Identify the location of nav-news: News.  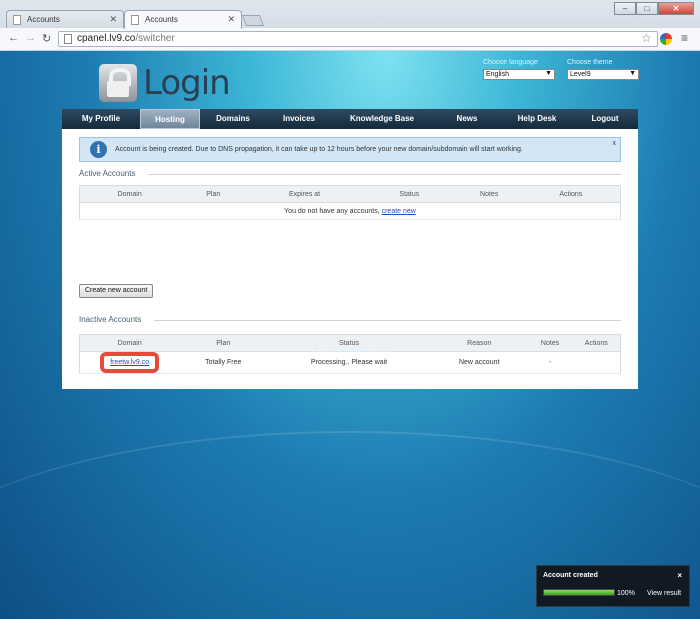
(467, 119).